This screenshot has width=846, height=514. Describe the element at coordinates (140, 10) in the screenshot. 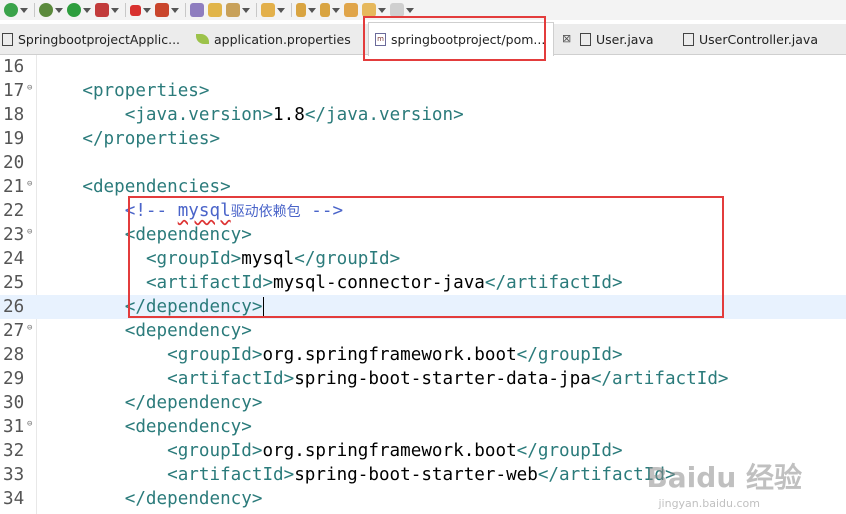

I see `stop-icon` at that location.